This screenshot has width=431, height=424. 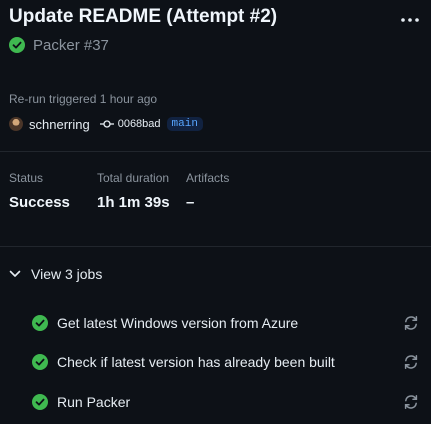 I want to click on run-subtitle: Packer #37, so click(x=59, y=45).